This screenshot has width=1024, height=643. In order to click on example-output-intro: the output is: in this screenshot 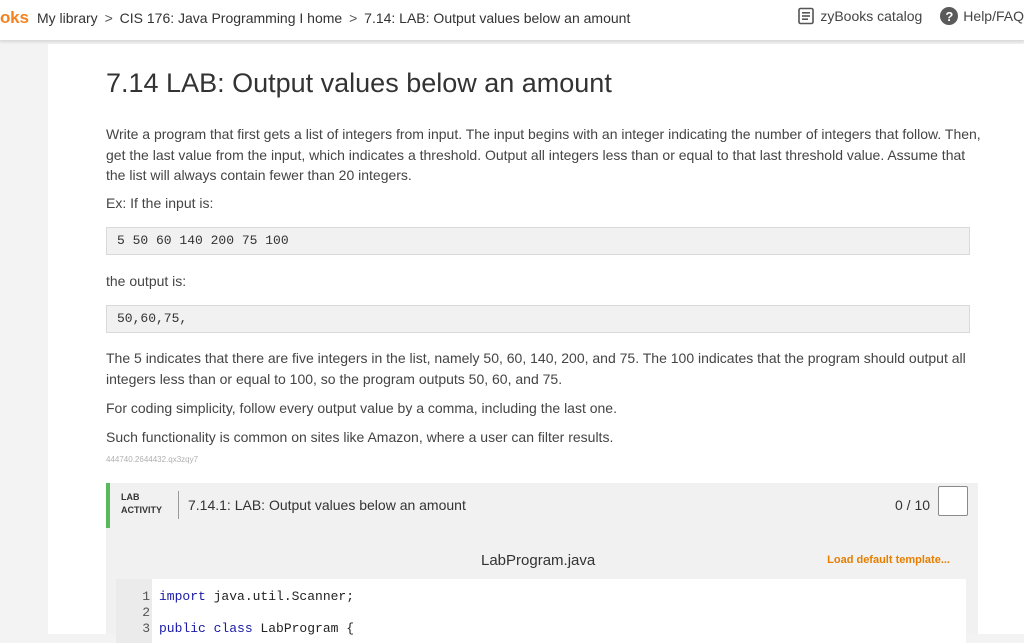, I will do `click(146, 281)`.